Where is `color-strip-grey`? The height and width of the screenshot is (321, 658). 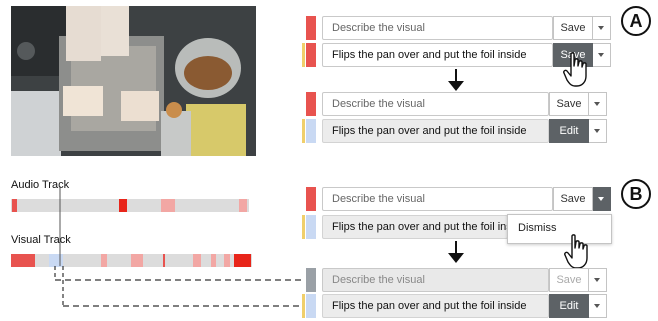 color-strip-grey is located at coordinates (311, 280).